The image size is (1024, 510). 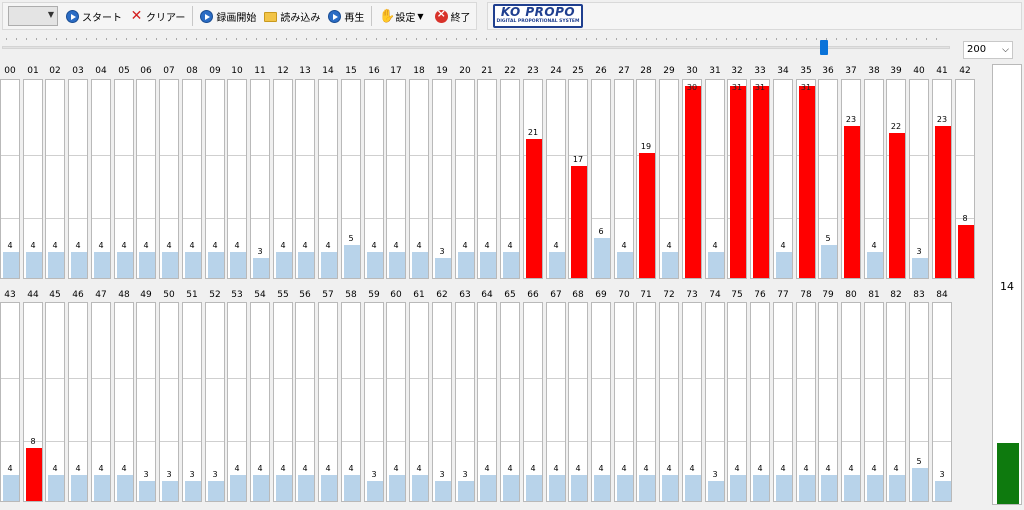 What do you see at coordinates (896, 295) in the screenshot?
I see `channel-label: 82` at bounding box center [896, 295].